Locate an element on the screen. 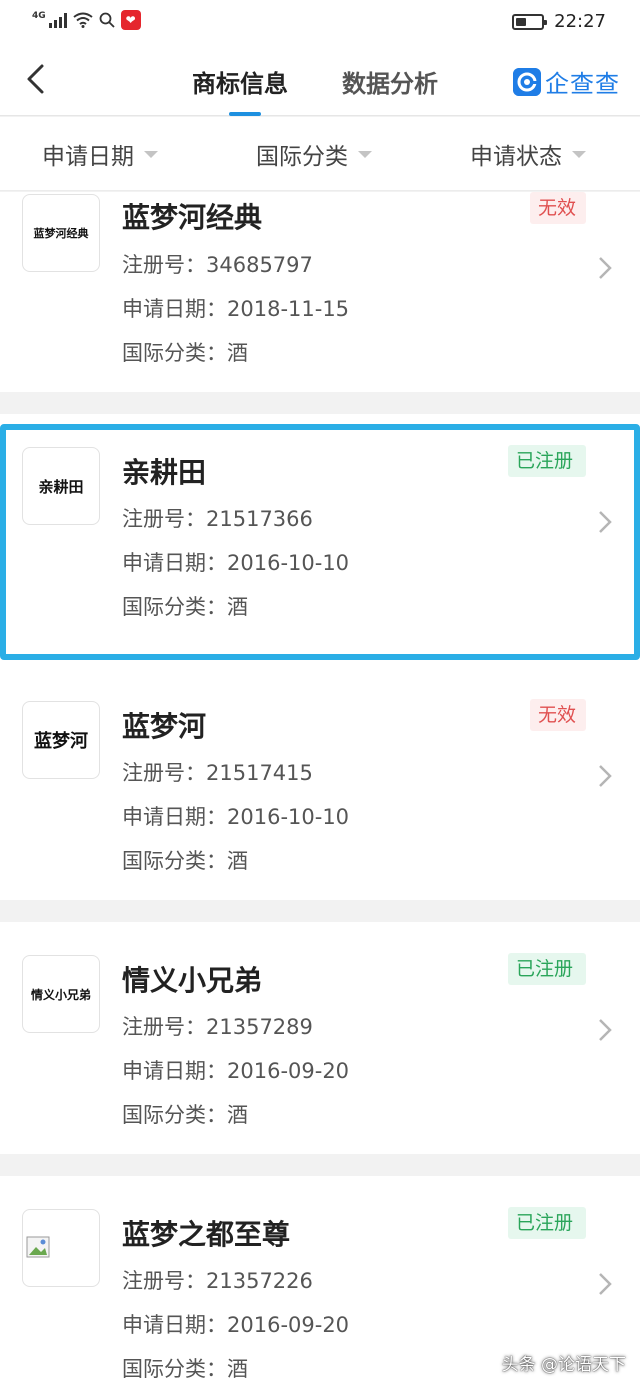 The height and width of the screenshot is (1387, 640). status-right: 22:27 is located at coordinates (559, 21).